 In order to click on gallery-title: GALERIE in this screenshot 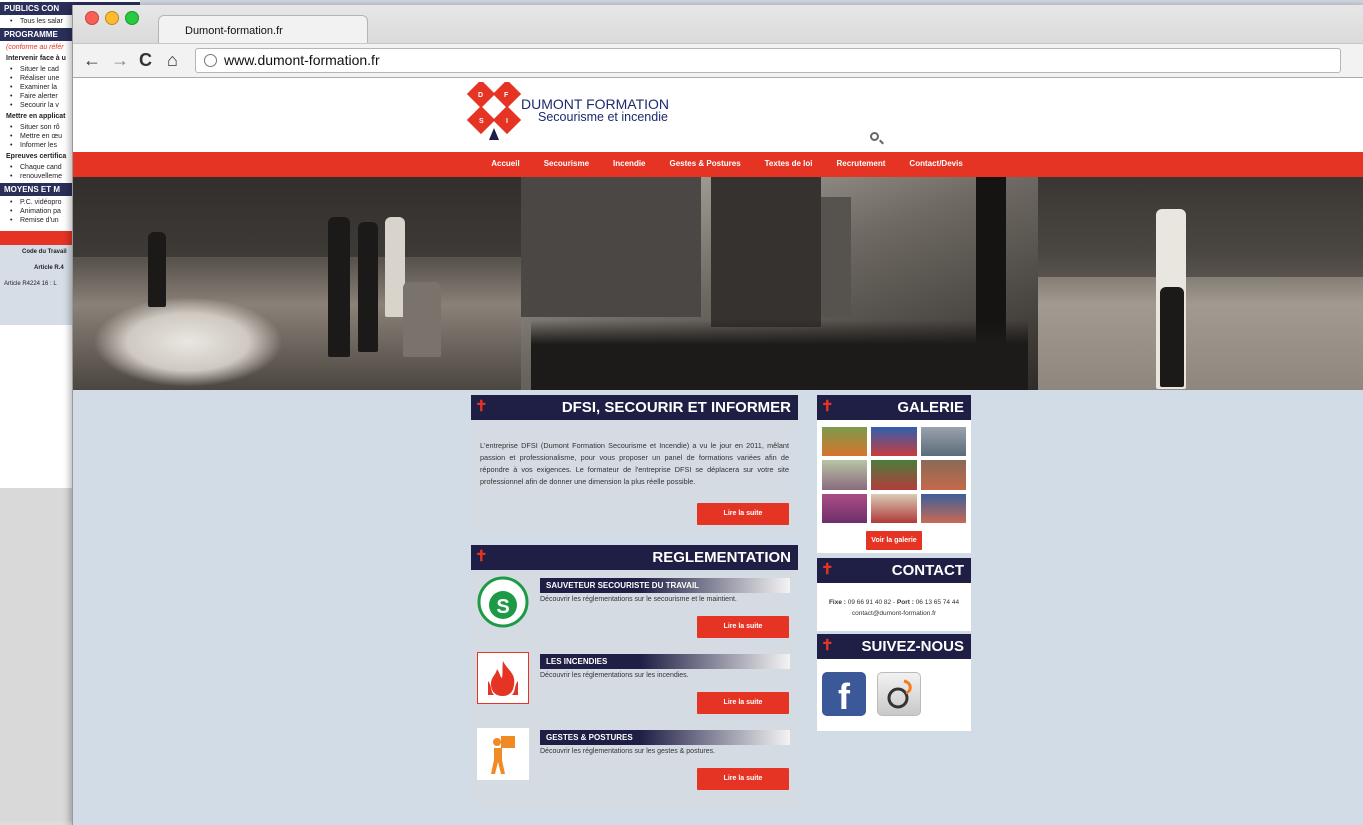, I will do `click(930, 407)`.